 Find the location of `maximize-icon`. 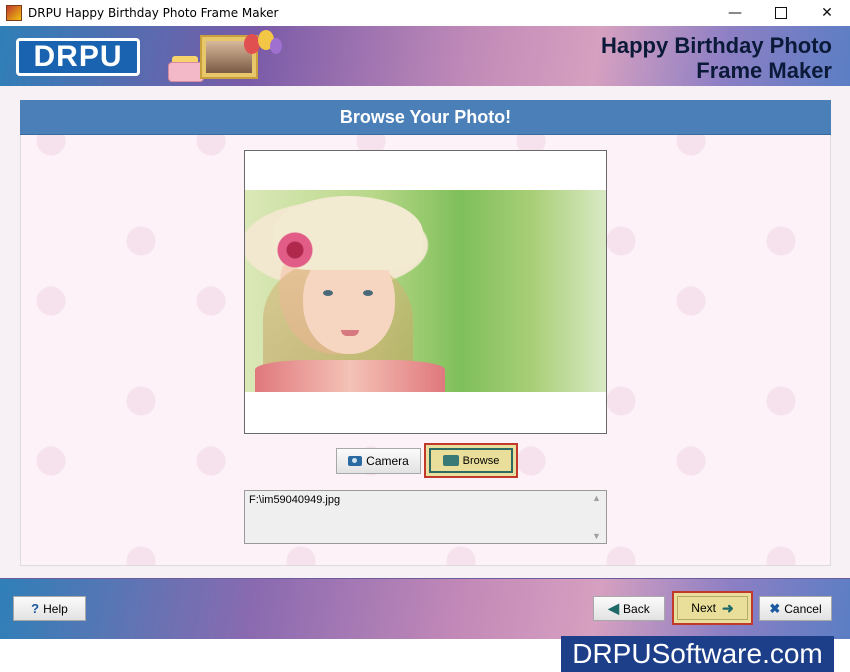

maximize-icon is located at coordinates (781, 13).